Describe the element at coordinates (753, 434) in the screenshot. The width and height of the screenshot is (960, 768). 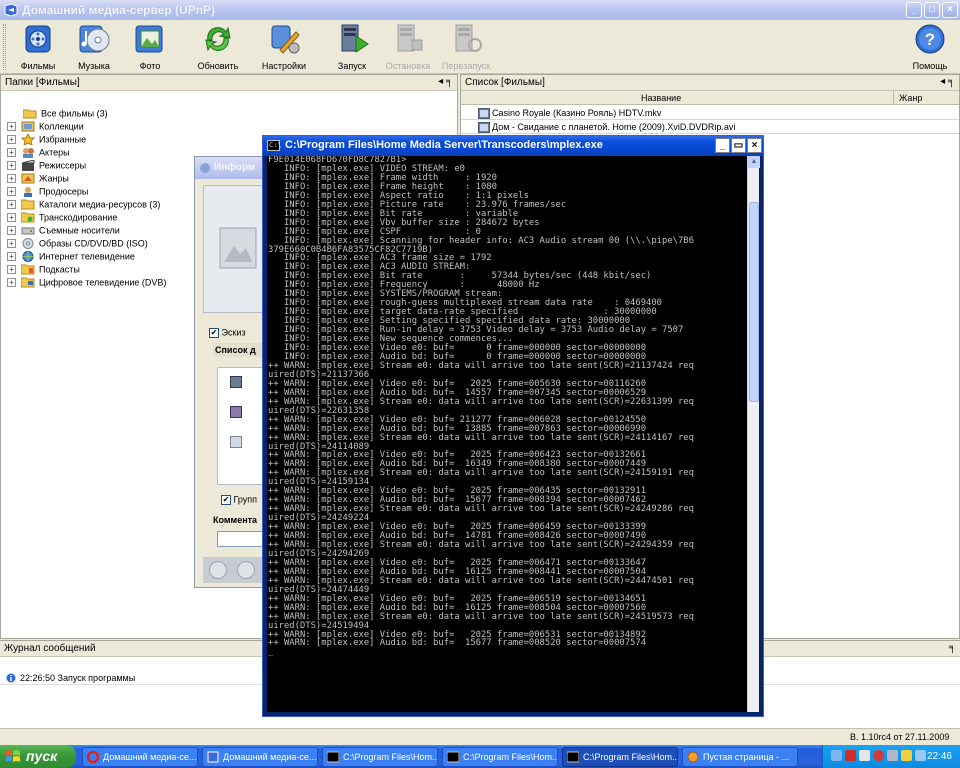
I see `console-scrollbar: ▲` at that location.